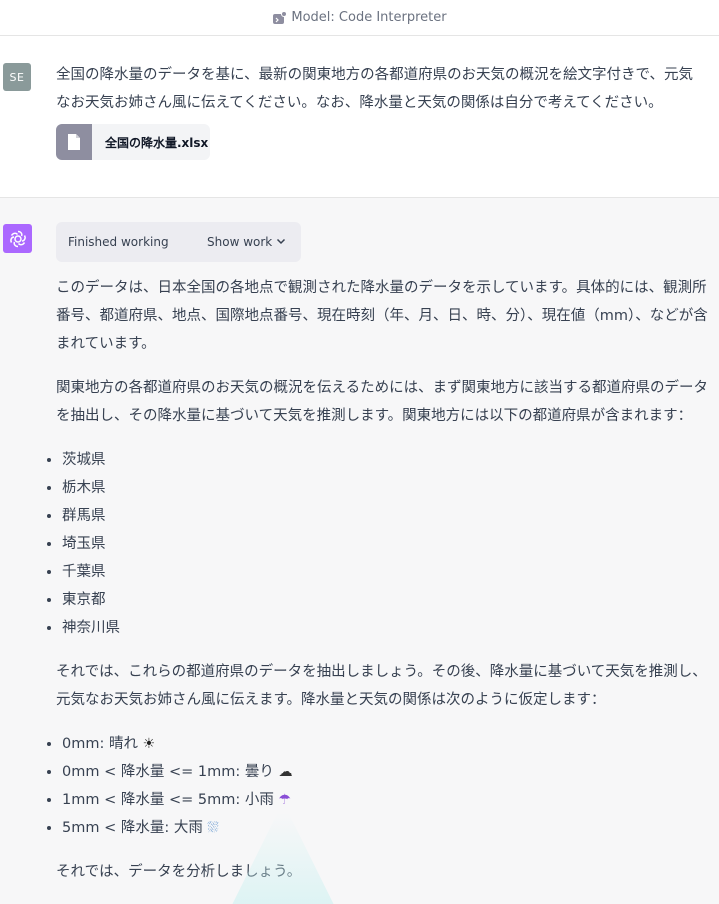 This screenshot has height=904, width=719. Describe the element at coordinates (379, 744) in the screenshot. I see `list-item: 0mm: 晴れ ☀` at that location.